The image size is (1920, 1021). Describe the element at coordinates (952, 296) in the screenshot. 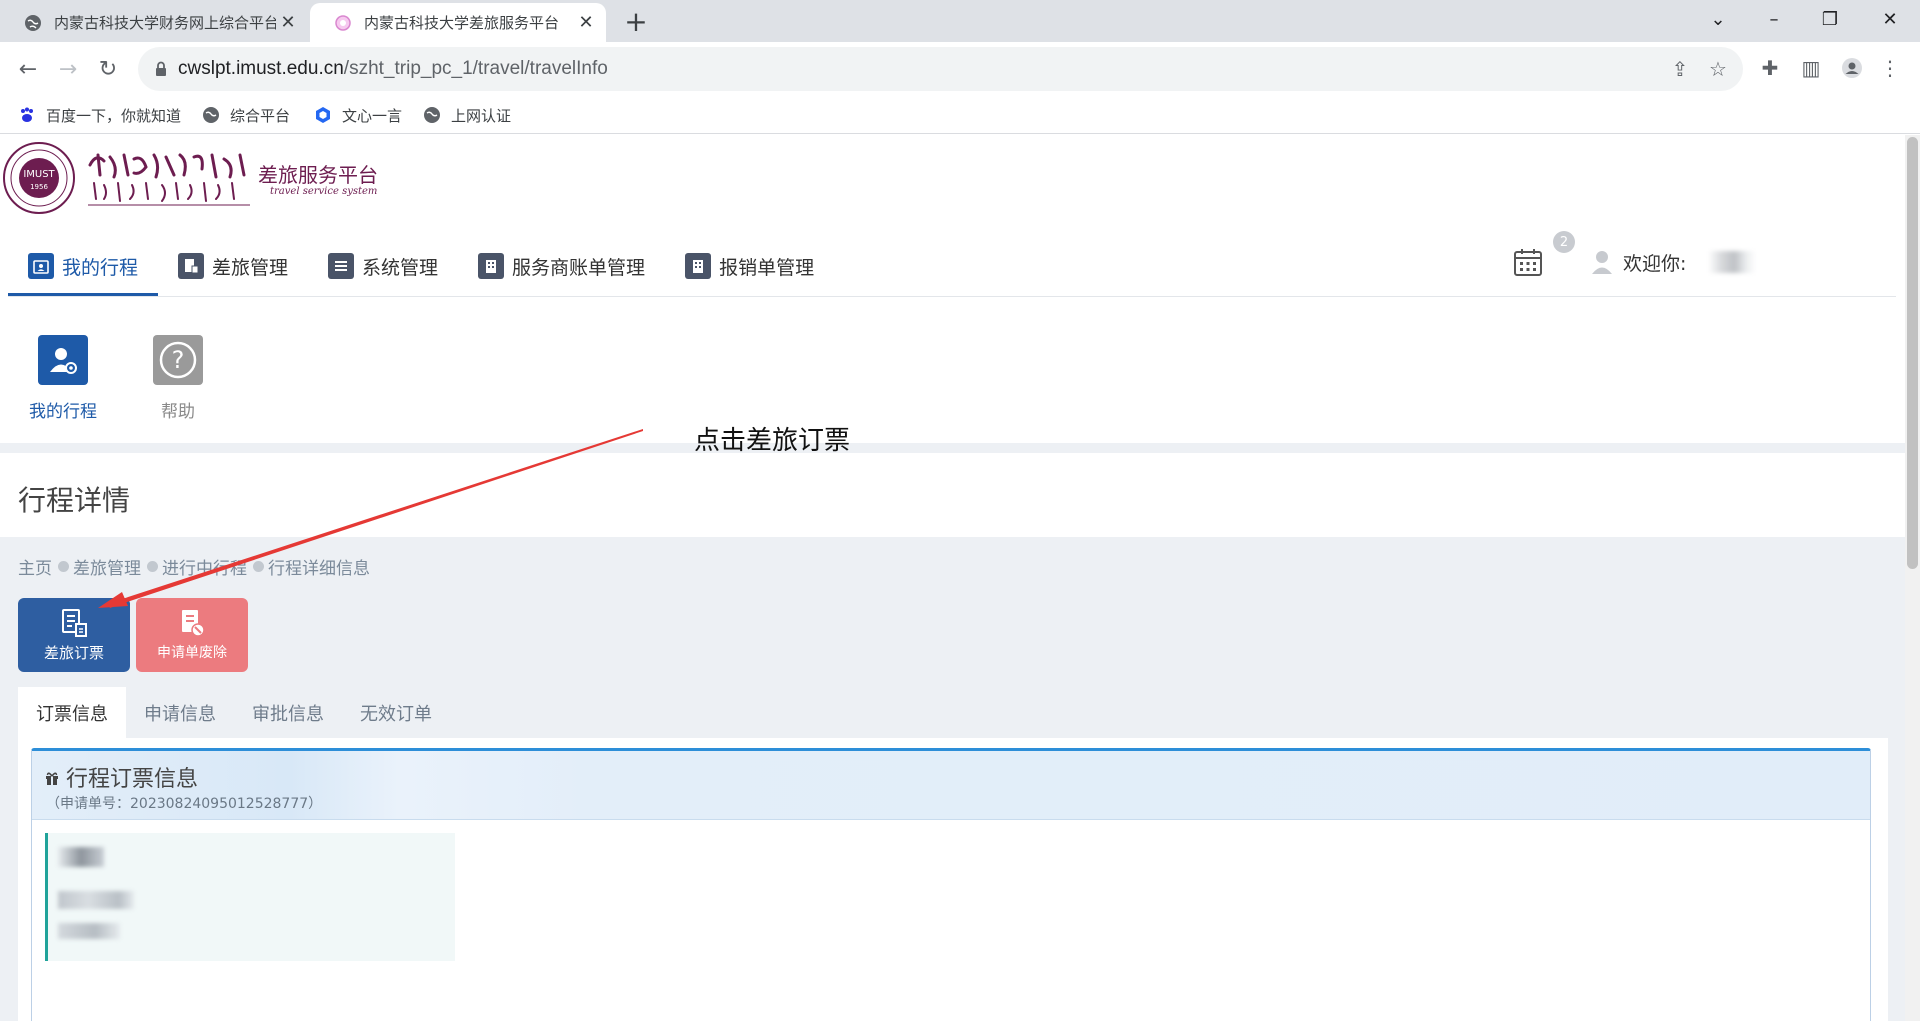

I see `nav-divider` at that location.